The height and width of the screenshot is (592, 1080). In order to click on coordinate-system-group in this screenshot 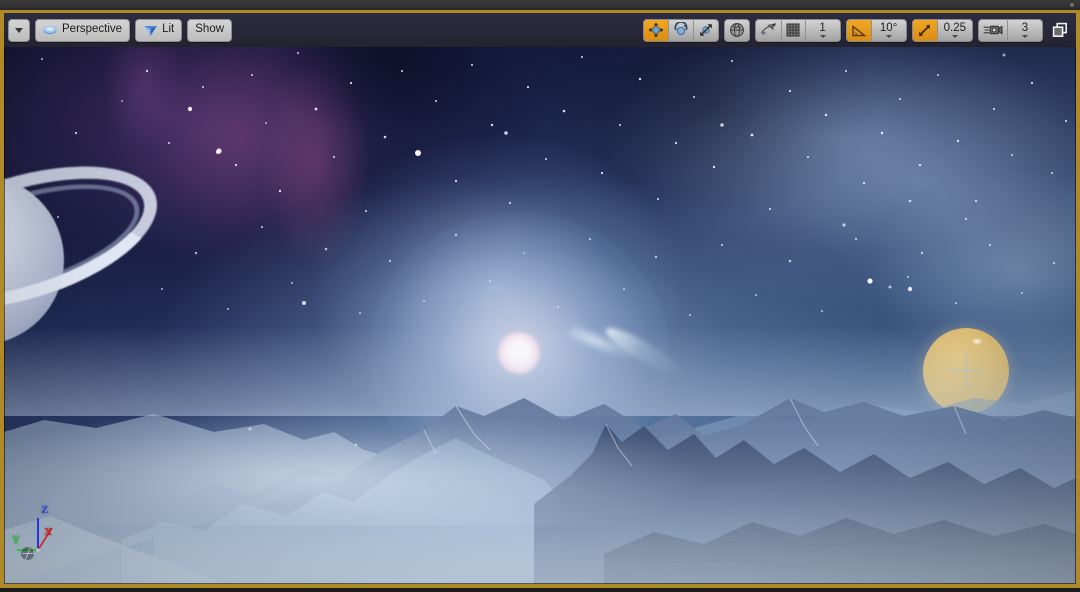, I will do `click(736, 30)`.